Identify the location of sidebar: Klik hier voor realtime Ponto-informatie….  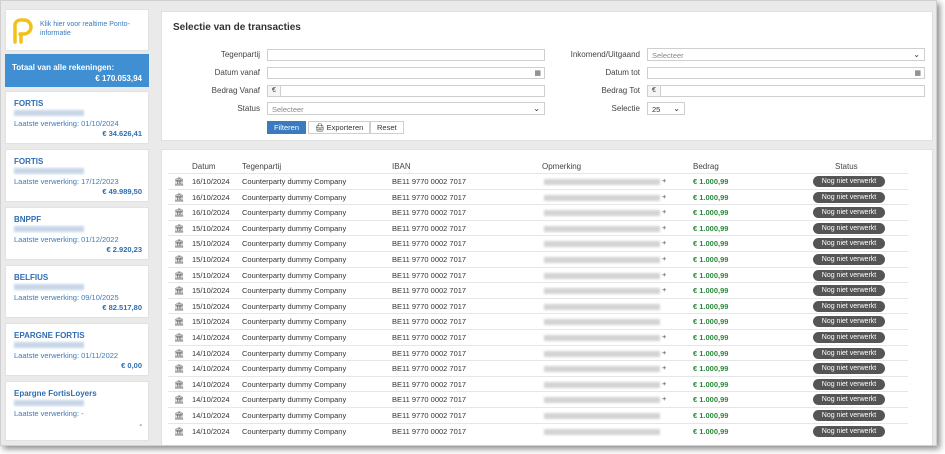
(77, 225).